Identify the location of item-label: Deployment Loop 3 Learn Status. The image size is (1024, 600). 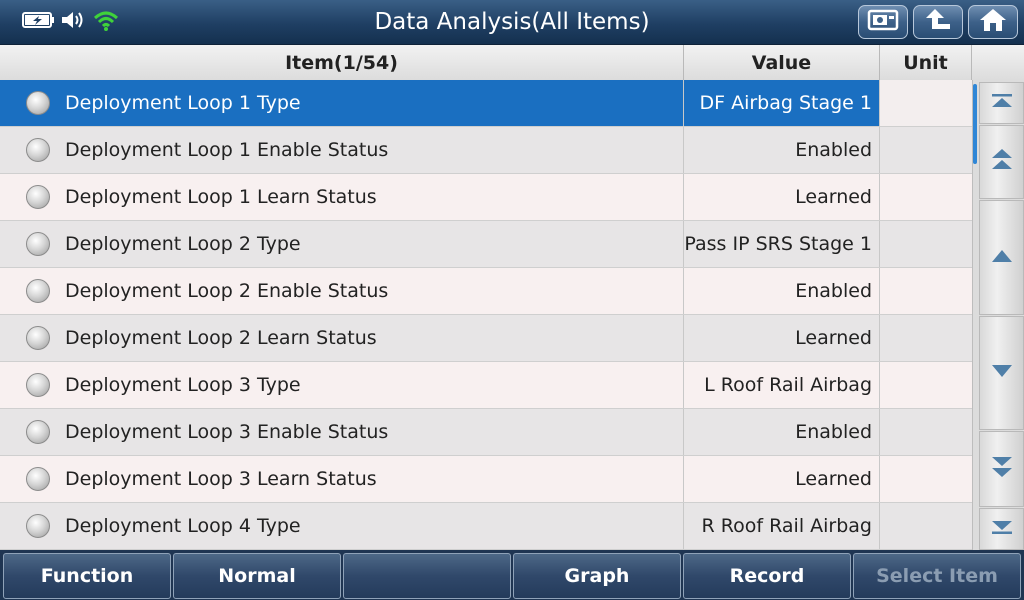
(221, 479).